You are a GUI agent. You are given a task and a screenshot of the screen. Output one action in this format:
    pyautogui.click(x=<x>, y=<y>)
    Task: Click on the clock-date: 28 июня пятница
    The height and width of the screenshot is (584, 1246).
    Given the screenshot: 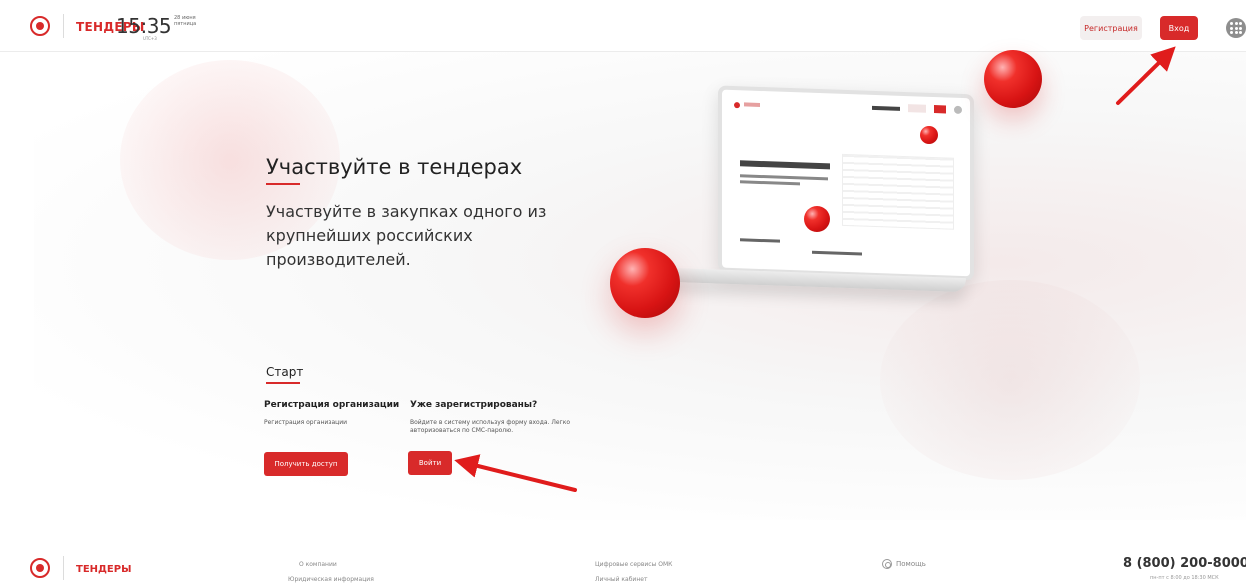 What is the action you would take?
    pyautogui.click(x=189, y=21)
    